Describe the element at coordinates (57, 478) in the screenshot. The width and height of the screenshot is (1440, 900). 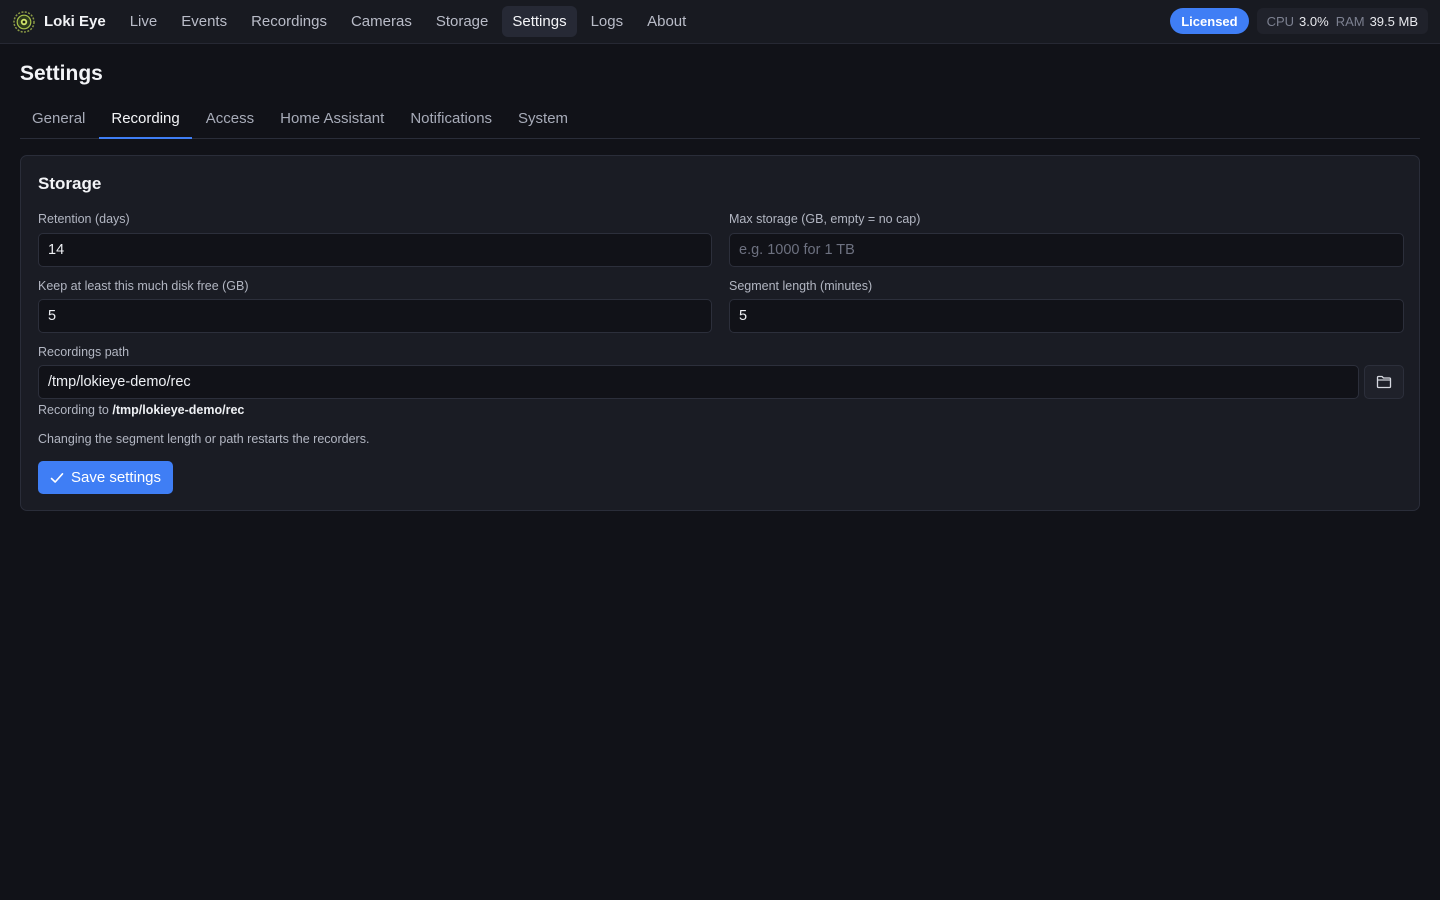
I see `check-icon` at that location.